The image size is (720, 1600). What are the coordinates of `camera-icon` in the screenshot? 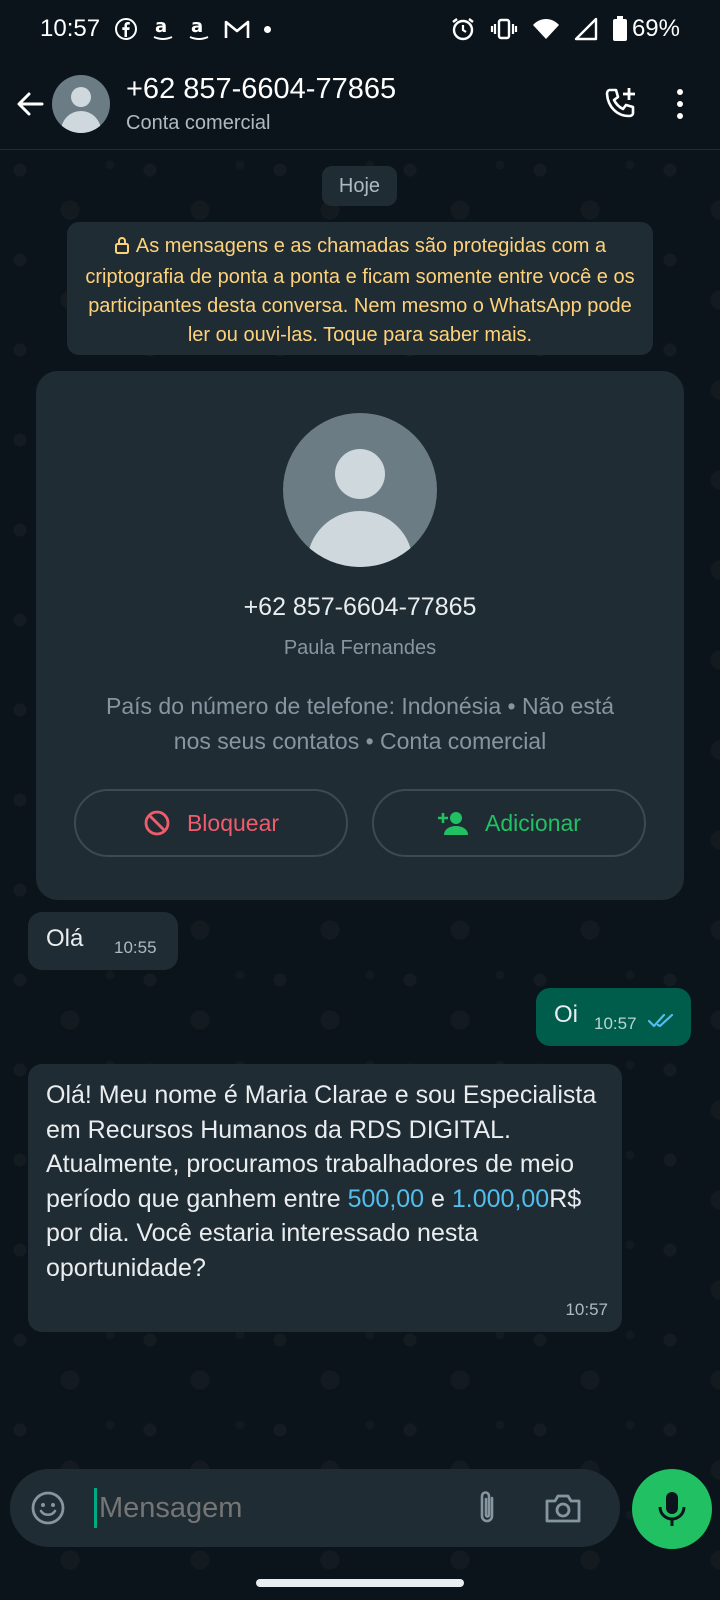 It's located at (563, 1508).